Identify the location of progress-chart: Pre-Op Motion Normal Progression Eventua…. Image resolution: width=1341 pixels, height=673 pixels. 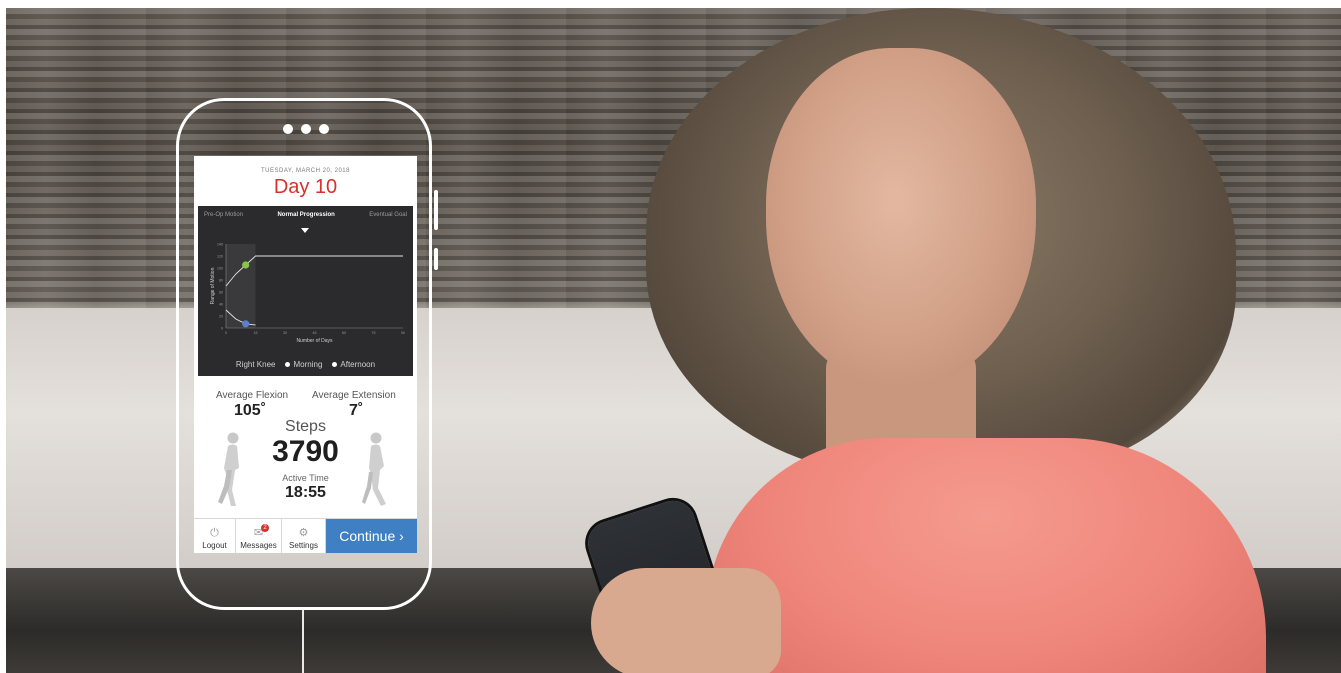
(305, 291).